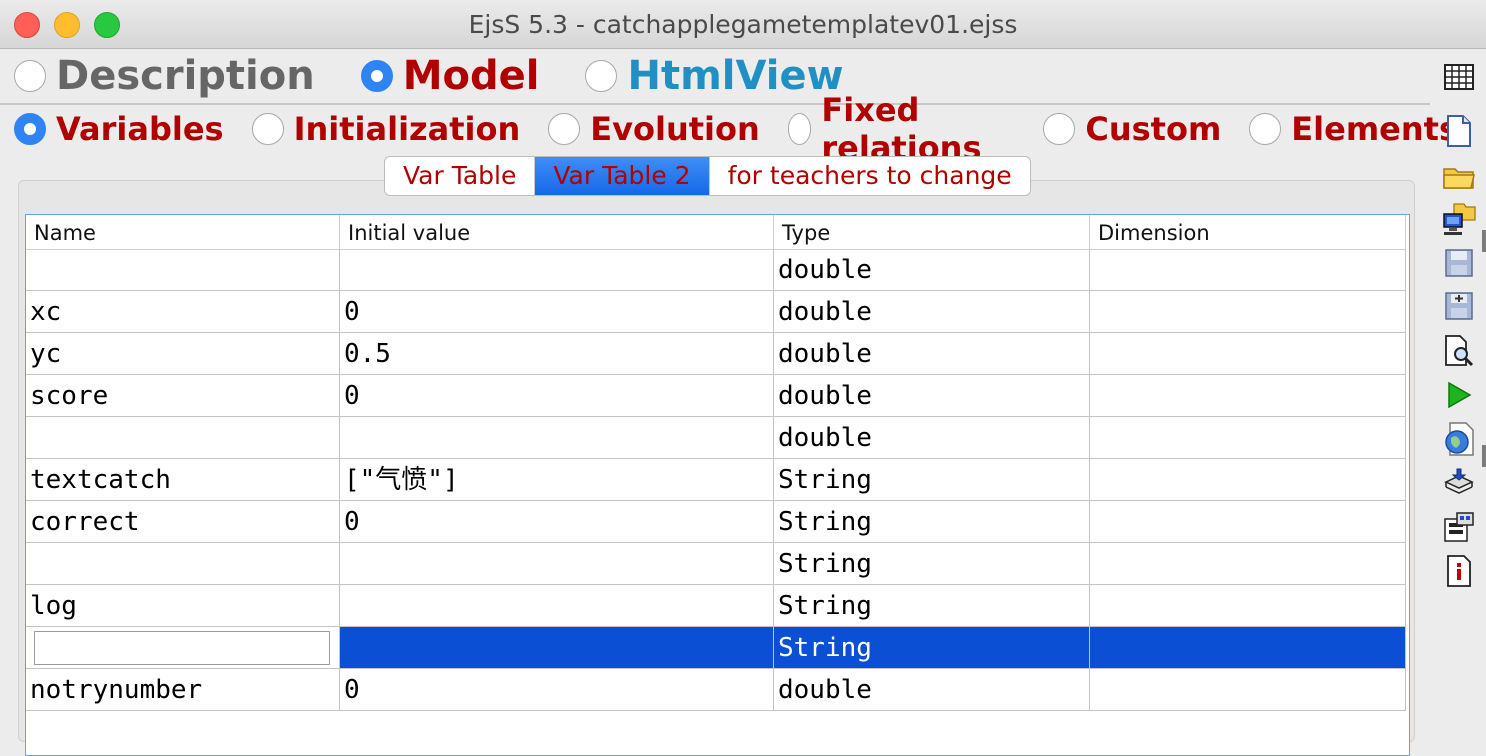  I want to click on table-row: score 0 double, so click(716, 396).